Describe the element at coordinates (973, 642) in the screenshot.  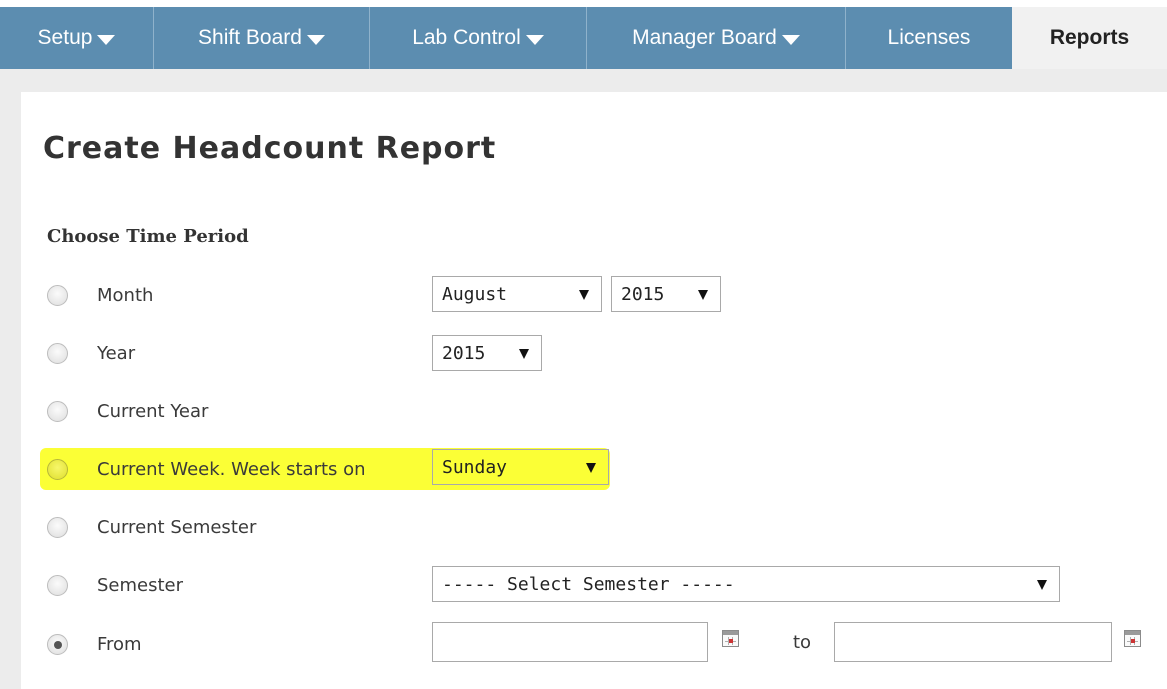
I see `to-date-input` at that location.